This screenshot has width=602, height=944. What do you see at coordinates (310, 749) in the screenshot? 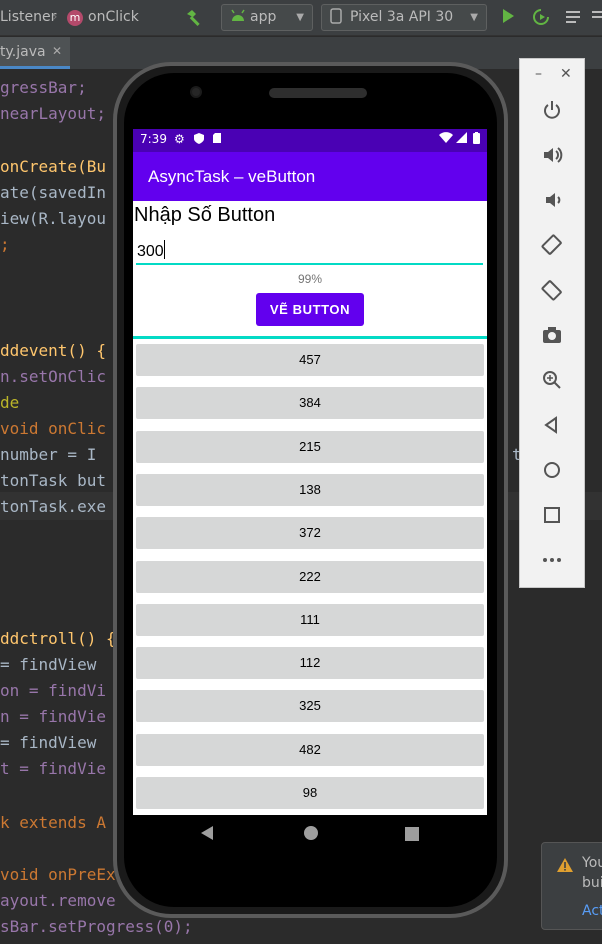
I see `generated-button: 482` at bounding box center [310, 749].